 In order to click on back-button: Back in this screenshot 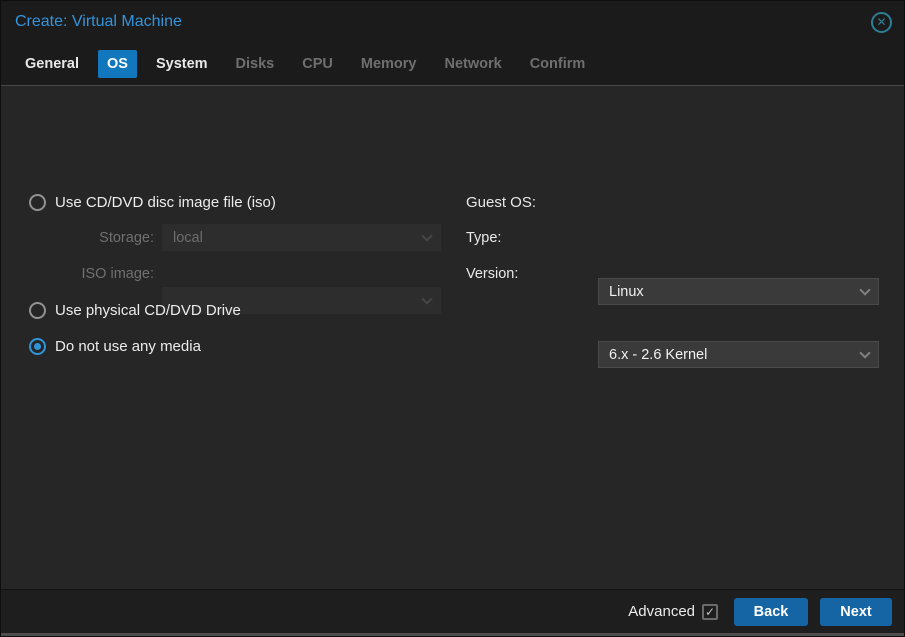, I will do `click(771, 611)`.